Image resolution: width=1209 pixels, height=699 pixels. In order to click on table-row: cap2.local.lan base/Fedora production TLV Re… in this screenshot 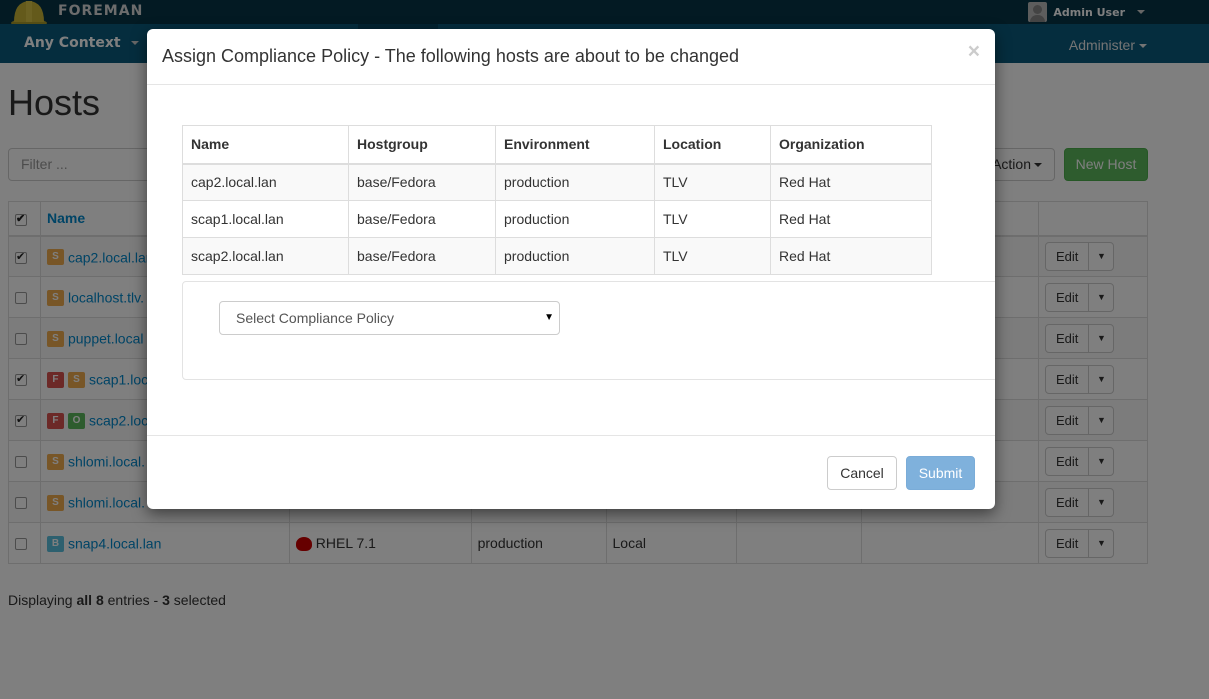, I will do `click(557, 182)`.